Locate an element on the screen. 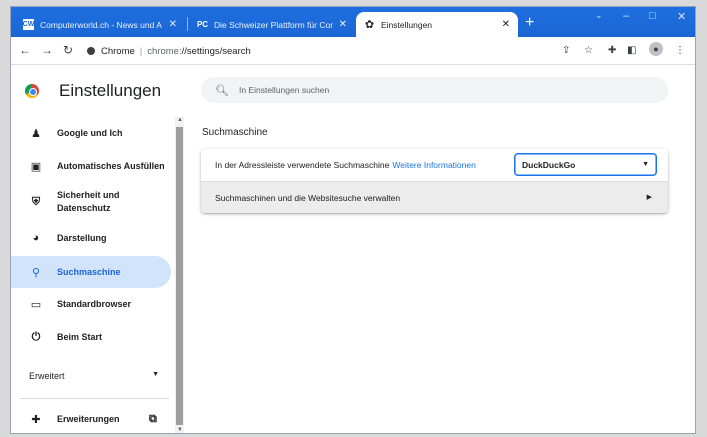  sidebar-divider is located at coordinates (94, 398).